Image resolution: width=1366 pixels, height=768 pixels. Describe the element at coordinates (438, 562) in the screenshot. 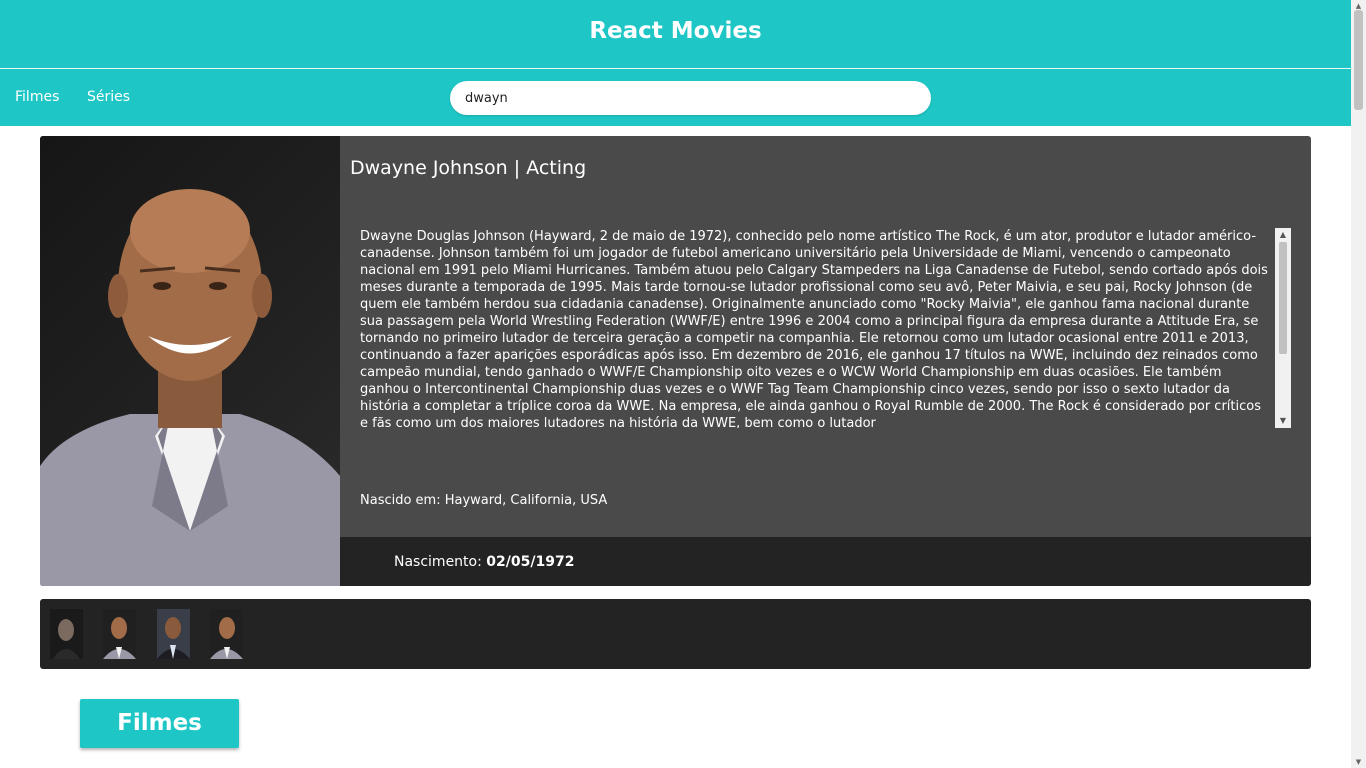

I see `birth-label: Nascimento:` at that location.